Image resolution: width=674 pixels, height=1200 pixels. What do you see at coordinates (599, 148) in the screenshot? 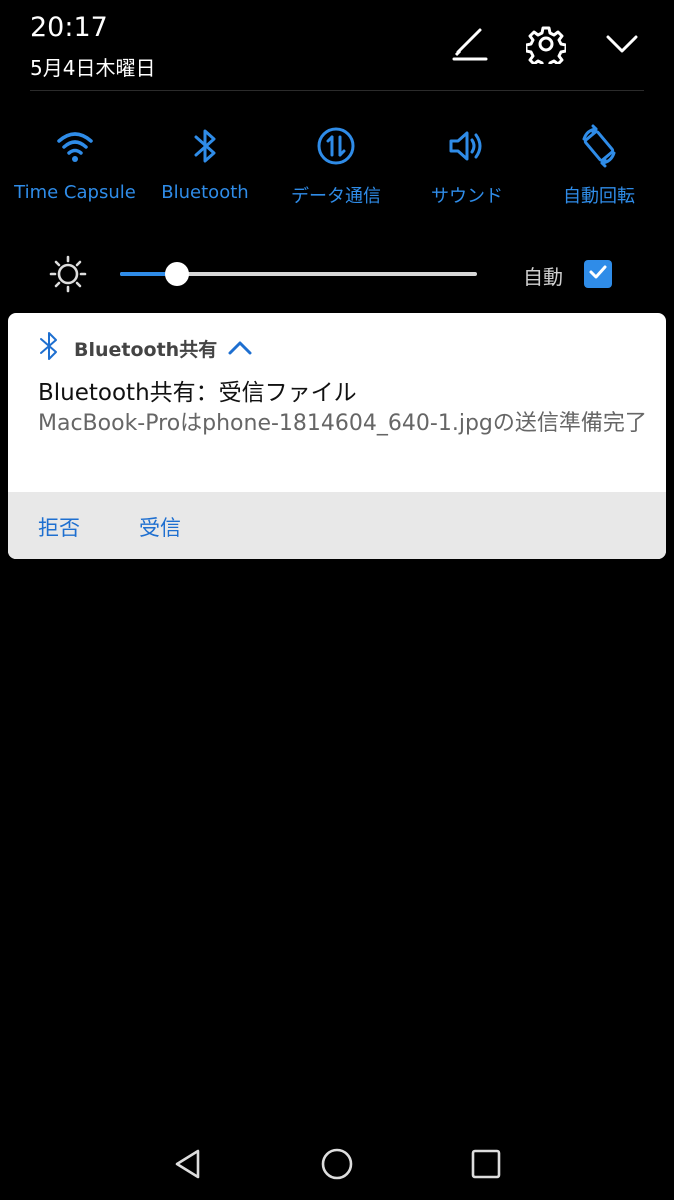
I see `auto-rotate-icon` at bounding box center [599, 148].